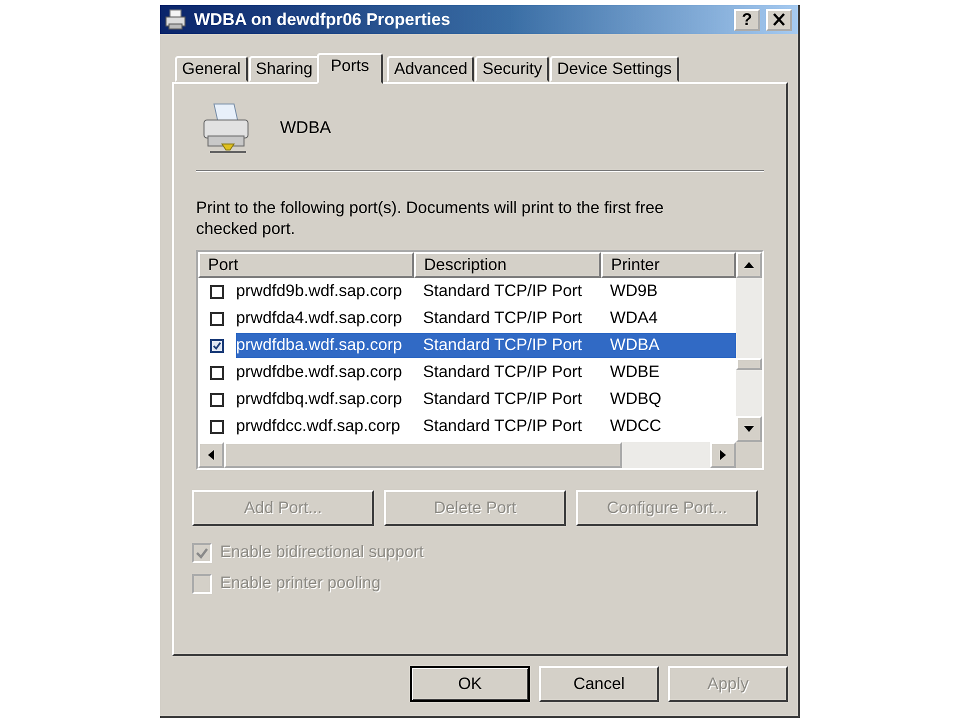  I want to click on printer-icon, so click(176, 19).